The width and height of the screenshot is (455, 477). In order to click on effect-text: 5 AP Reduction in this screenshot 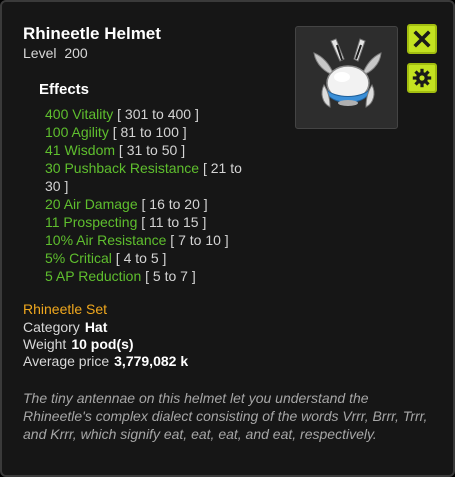, I will do `click(93, 276)`.